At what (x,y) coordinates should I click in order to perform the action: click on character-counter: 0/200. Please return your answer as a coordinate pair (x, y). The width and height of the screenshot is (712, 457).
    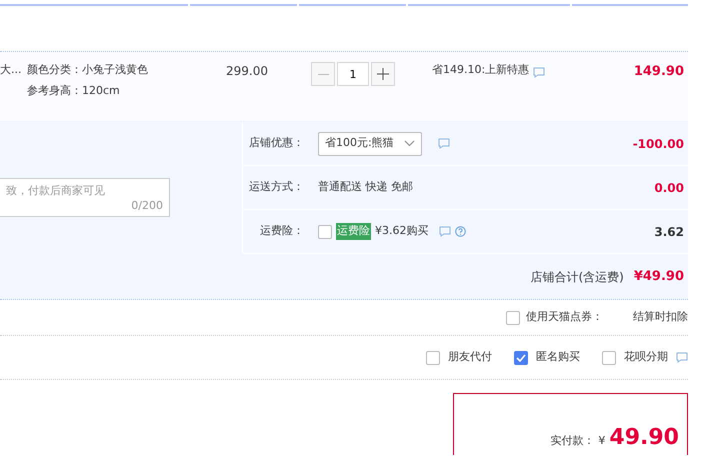
    Looking at the image, I should click on (147, 206).